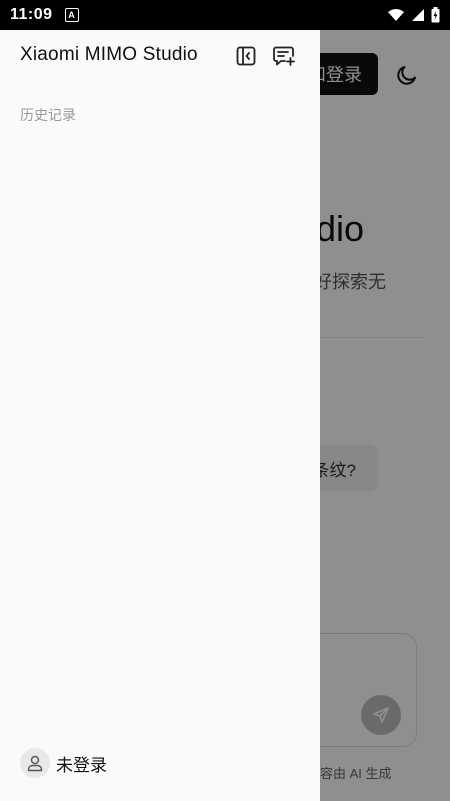 This screenshot has height=801, width=450. I want to click on user-account-button: 未登录, so click(63, 763).